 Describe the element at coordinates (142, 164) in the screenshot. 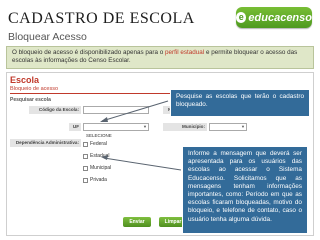

I see `message-arrow` at that location.